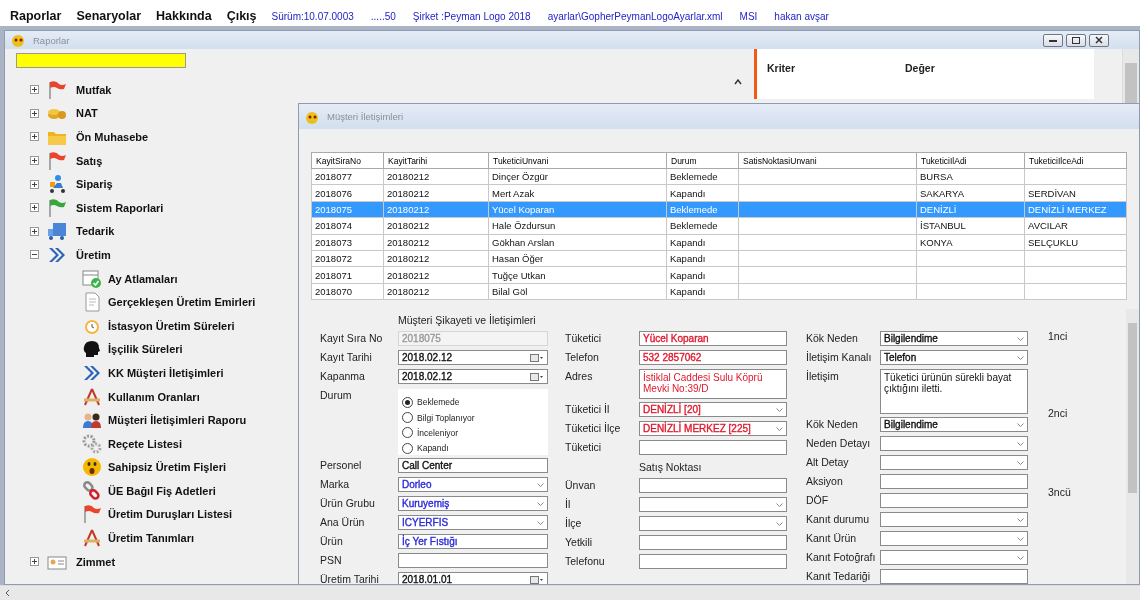  I want to click on dropdown-field: DENİZLİ [20], so click(713, 410).